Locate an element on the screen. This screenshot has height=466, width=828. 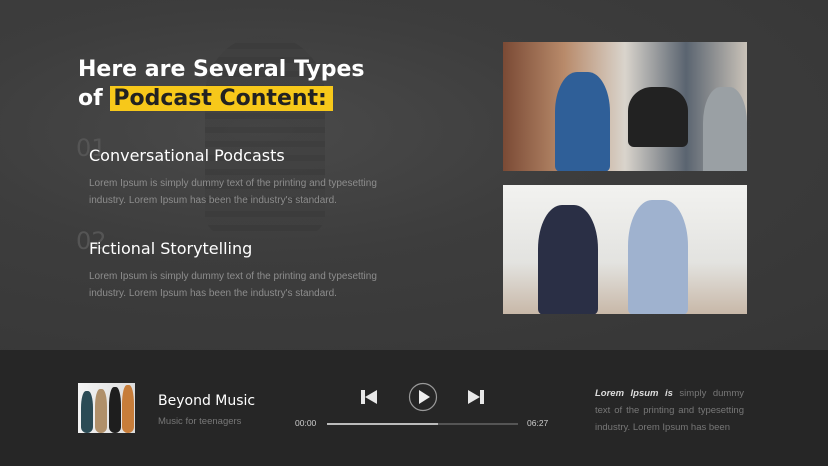
skip-back-icon is located at coordinates (369, 397).